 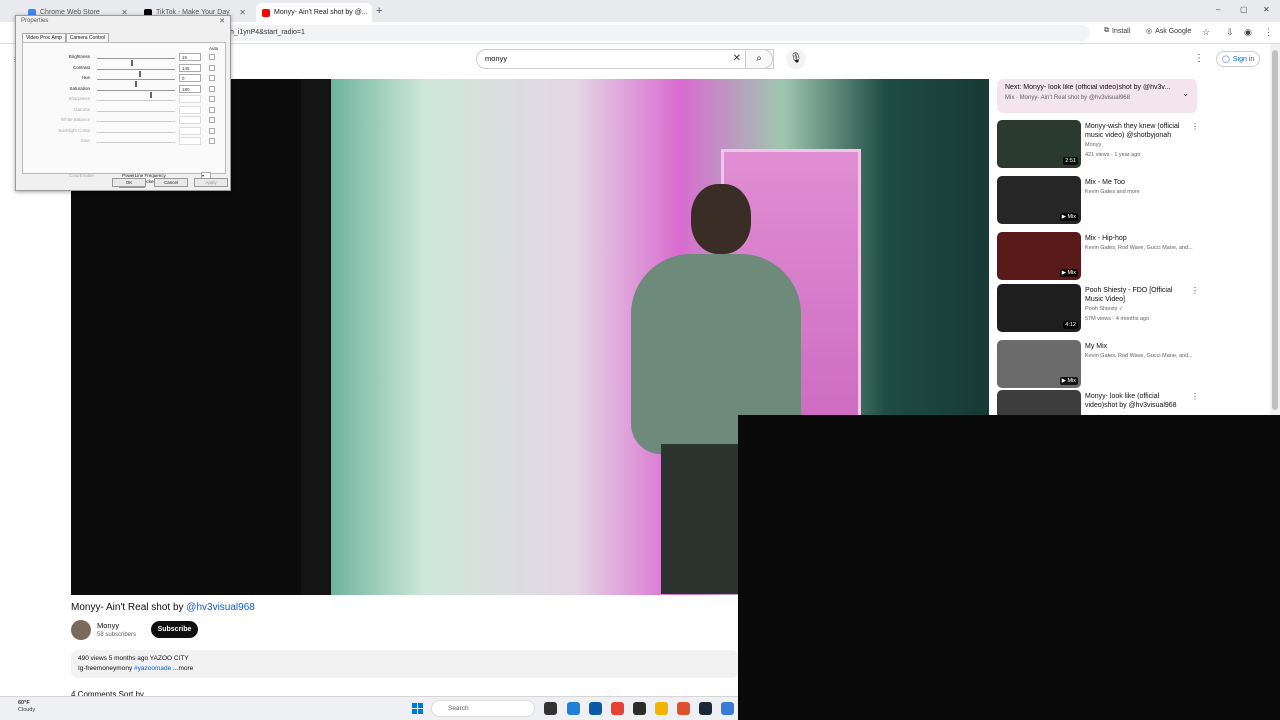 I want to click on scrollbar-thumb, so click(x=1275, y=230).